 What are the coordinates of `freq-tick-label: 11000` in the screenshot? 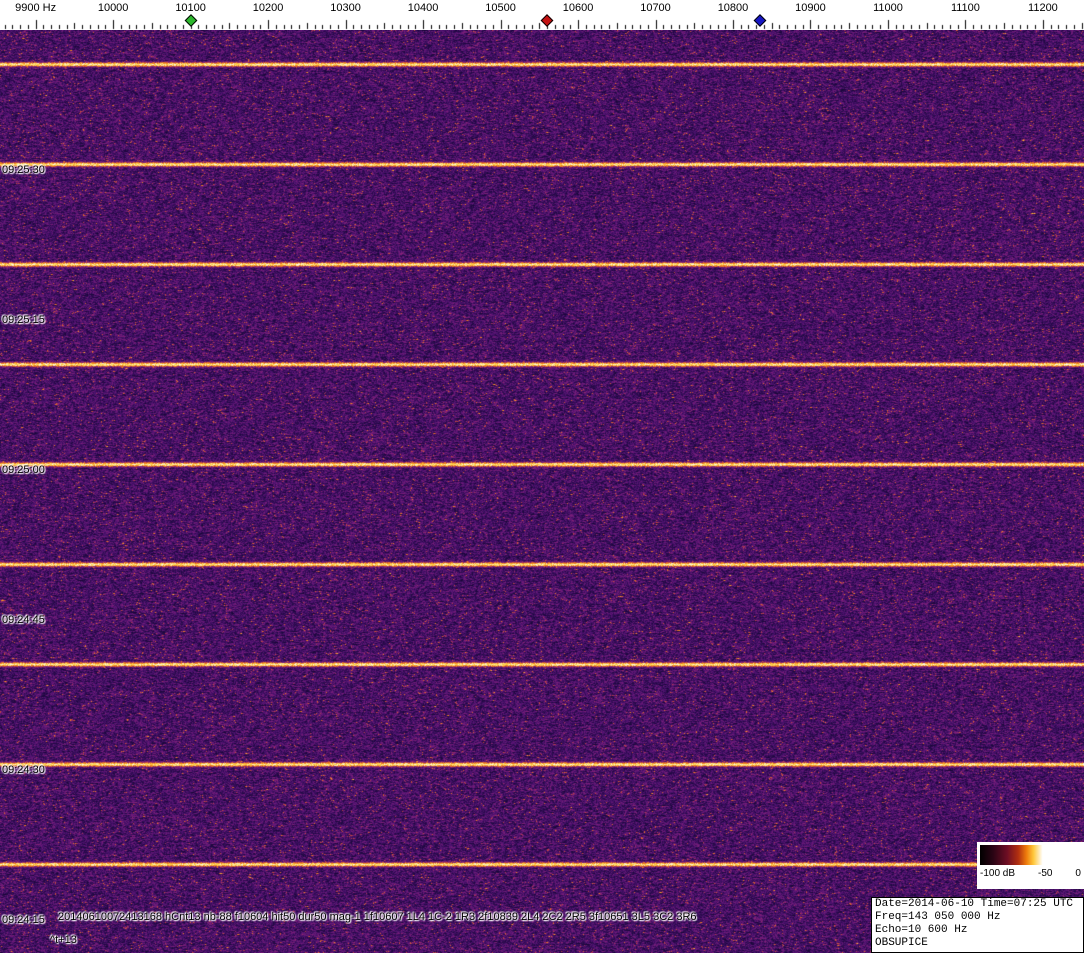 It's located at (888, 8).